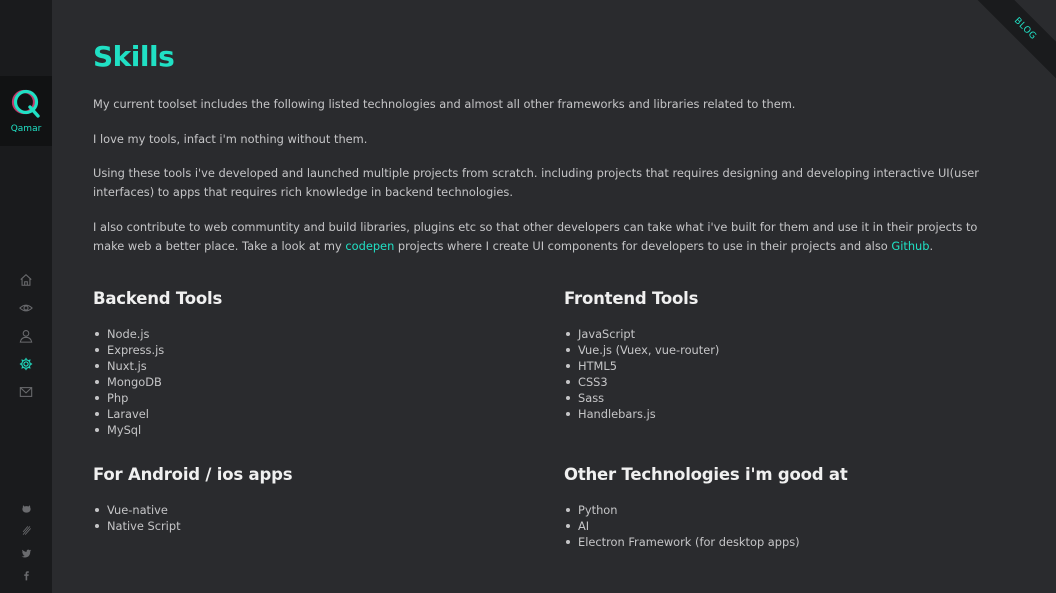  I want to click on skill-item: HTML5, so click(774, 366).